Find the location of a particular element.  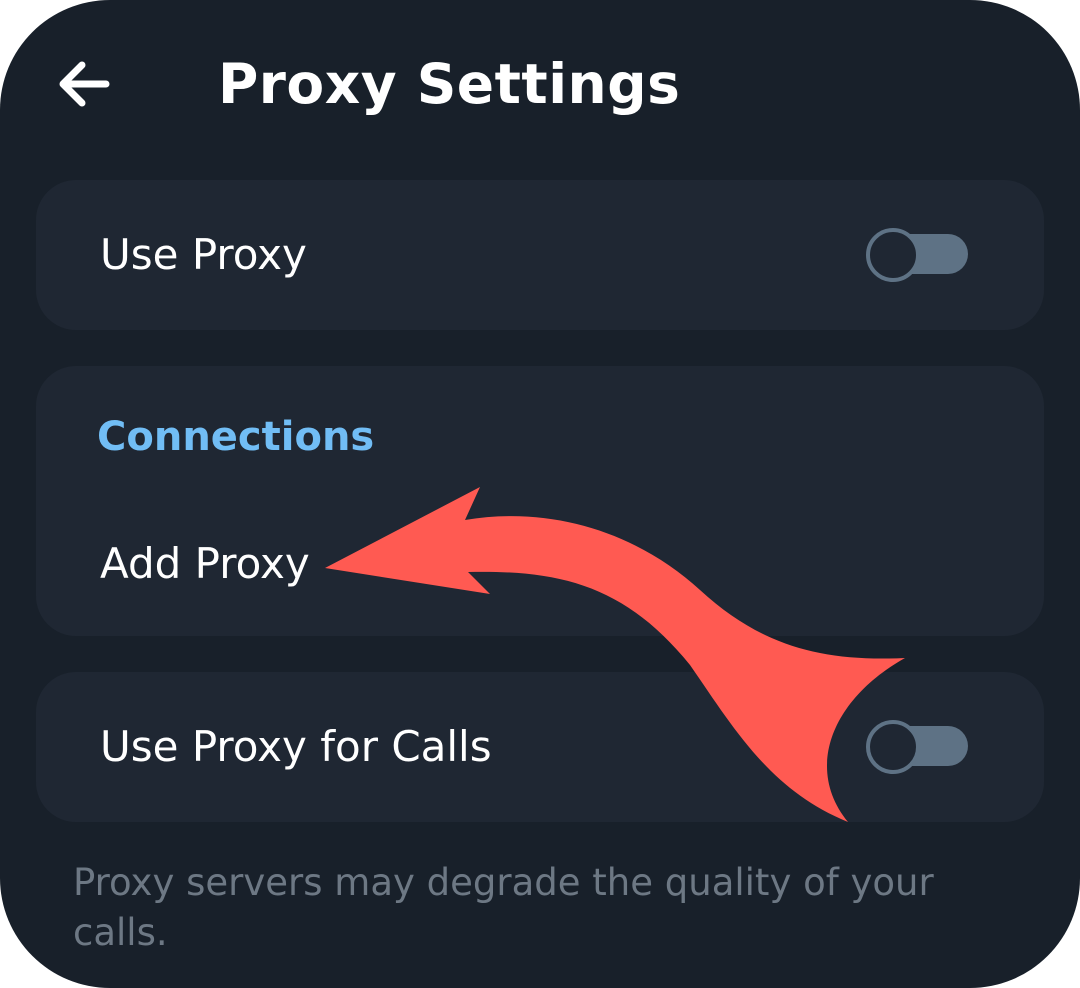

use-proxy-label: Use Proxy is located at coordinates (203, 254).